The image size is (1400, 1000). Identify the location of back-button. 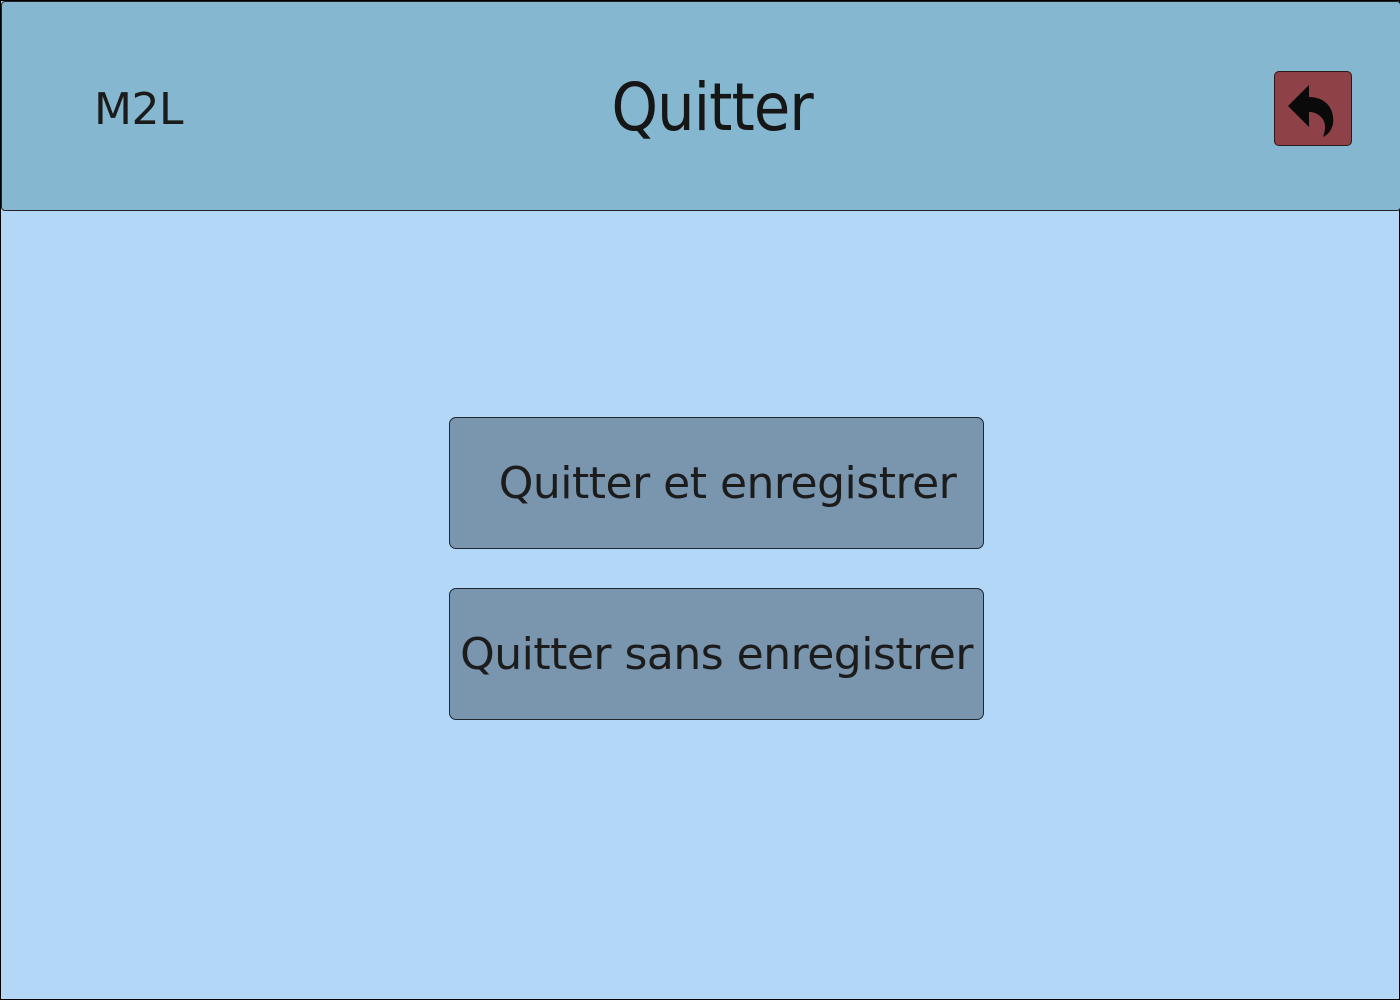
(1313, 108).